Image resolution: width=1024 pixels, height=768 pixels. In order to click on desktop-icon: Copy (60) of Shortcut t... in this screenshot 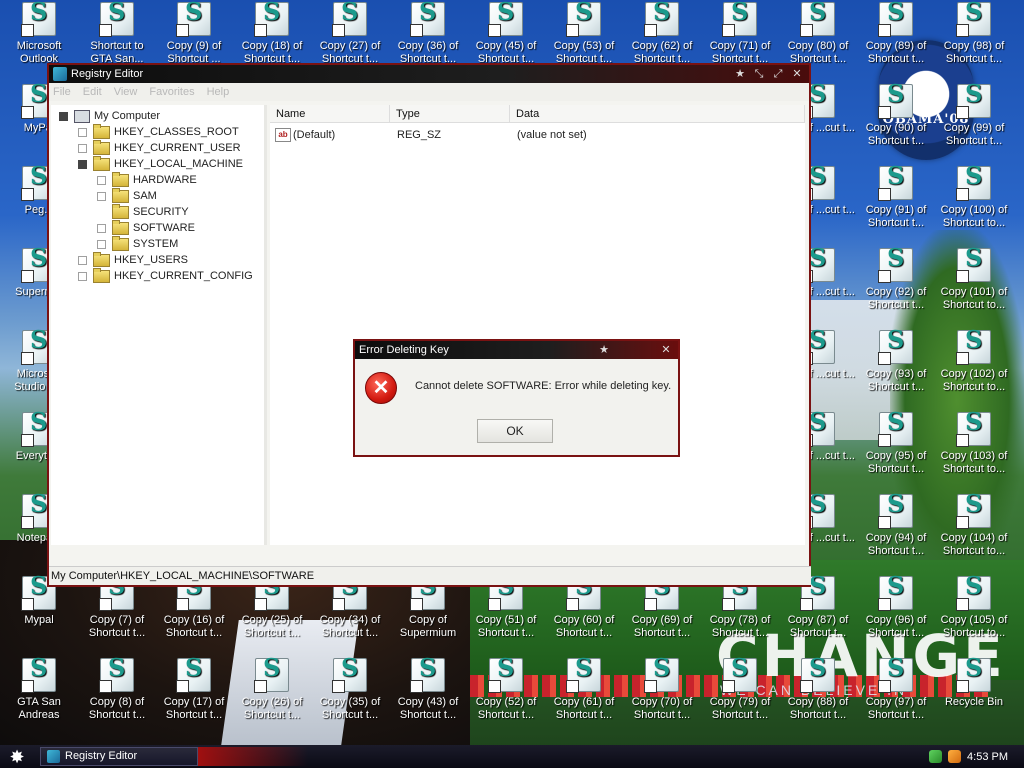, I will do `click(584, 616)`.